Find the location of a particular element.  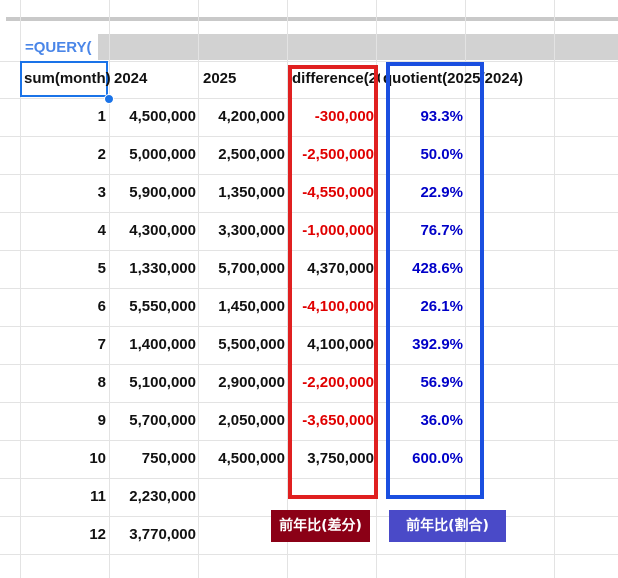

cell-y2025: 2,900,000 is located at coordinates (242, 382).